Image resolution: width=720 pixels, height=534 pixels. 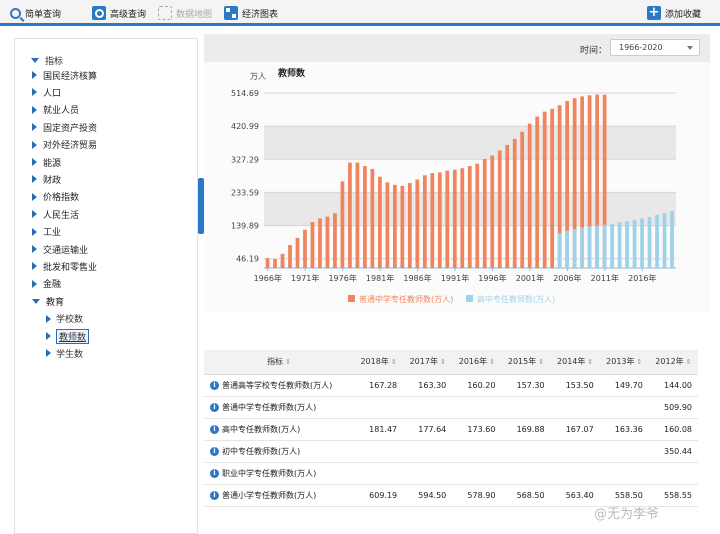 What do you see at coordinates (60, 249) in the screenshot?
I see `sidebar-item-10: 交通运输业` at bounding box center [60, 249].